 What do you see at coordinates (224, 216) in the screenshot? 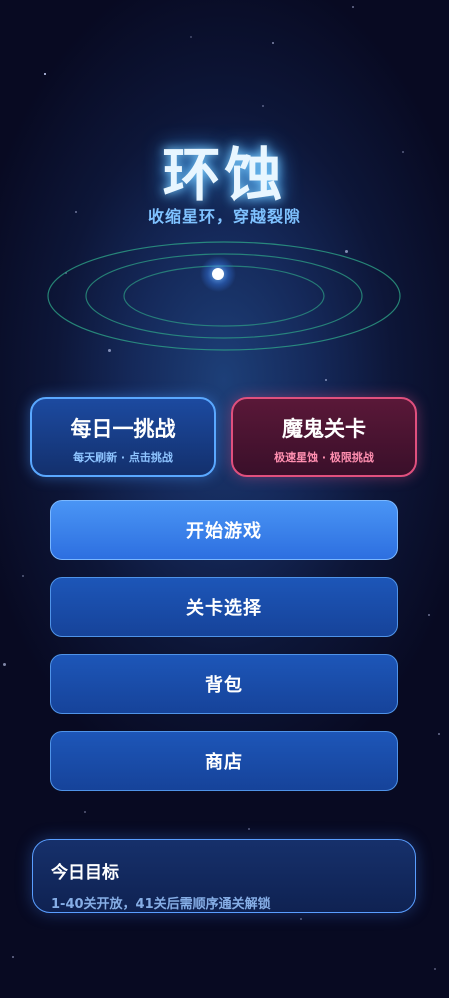
I see `game-subtitle: 收缩星环，穿越裂隙` at bounding box center [224, 216].